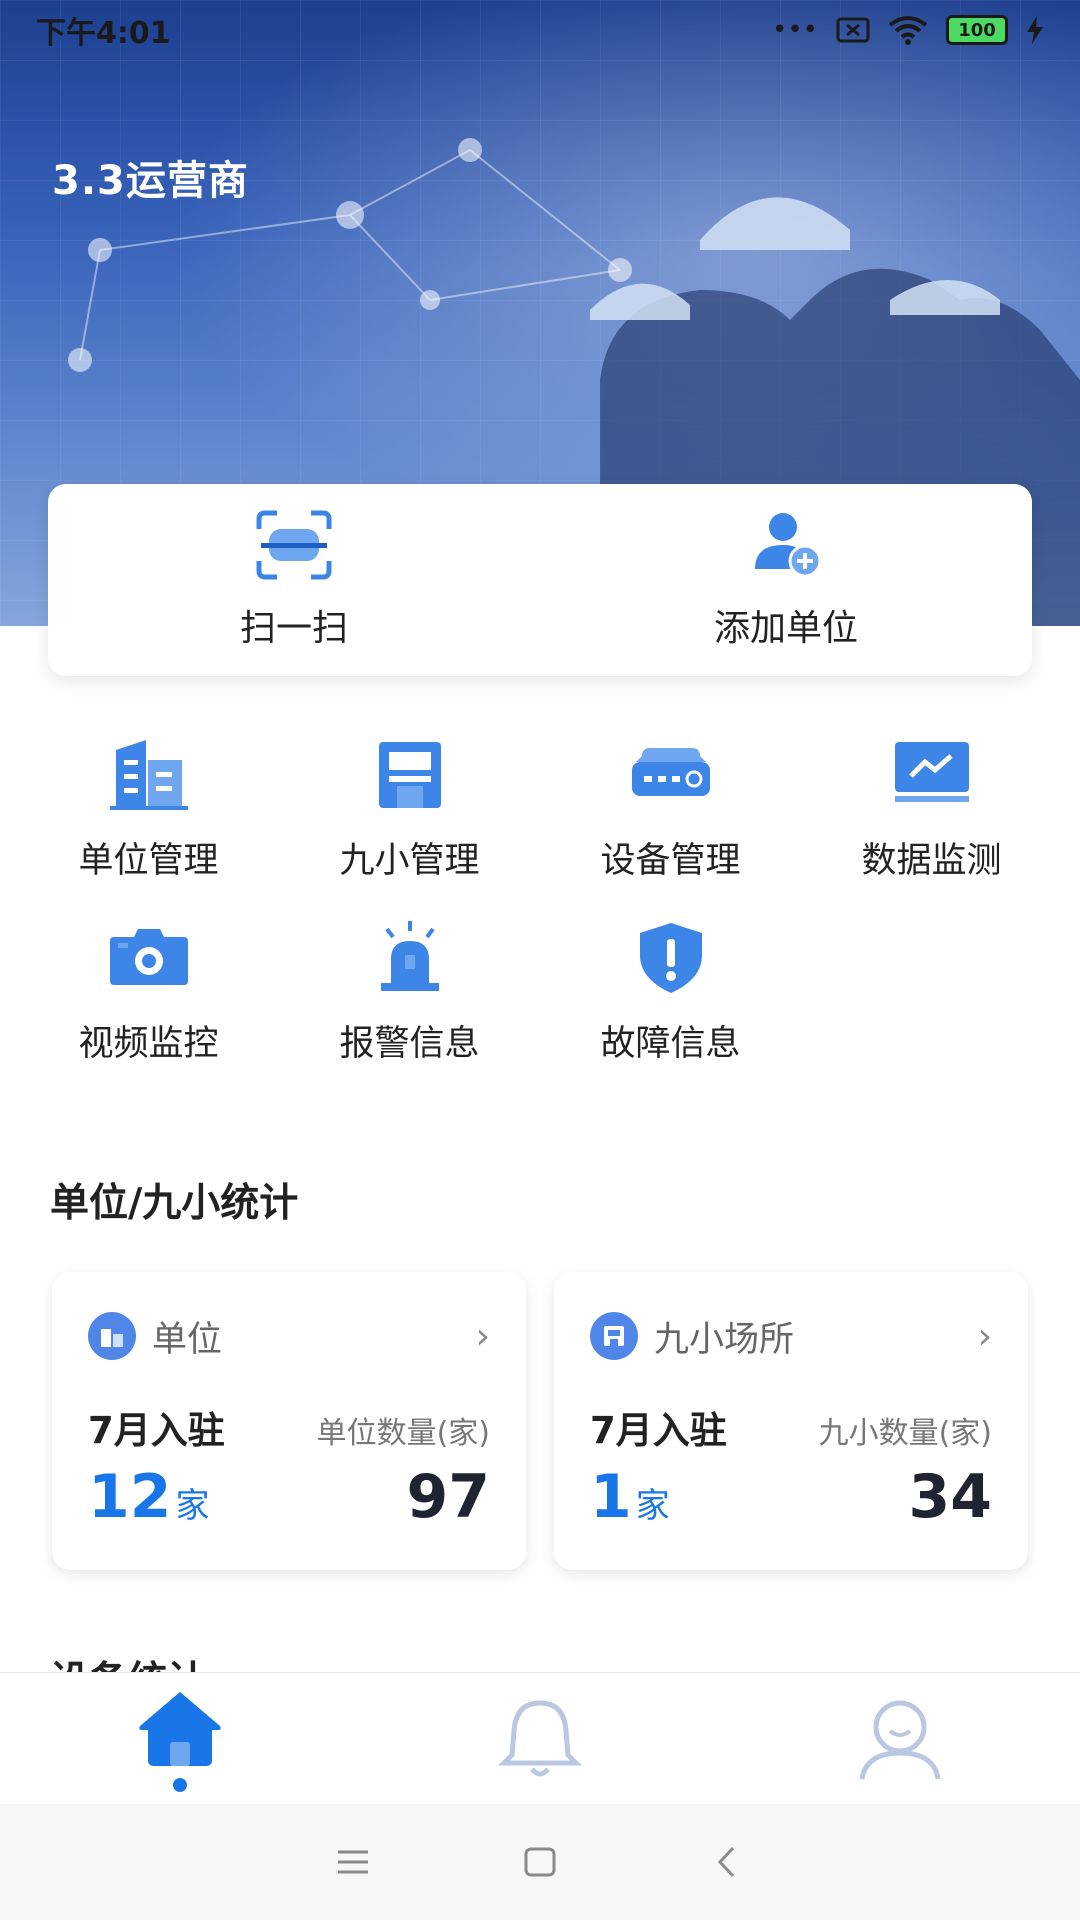 This screenshot has width=1080, height=1920. Describe the element at coordinates (785, 628) in the screenshot. I see `add-unit-label: 添加单位` at that location.